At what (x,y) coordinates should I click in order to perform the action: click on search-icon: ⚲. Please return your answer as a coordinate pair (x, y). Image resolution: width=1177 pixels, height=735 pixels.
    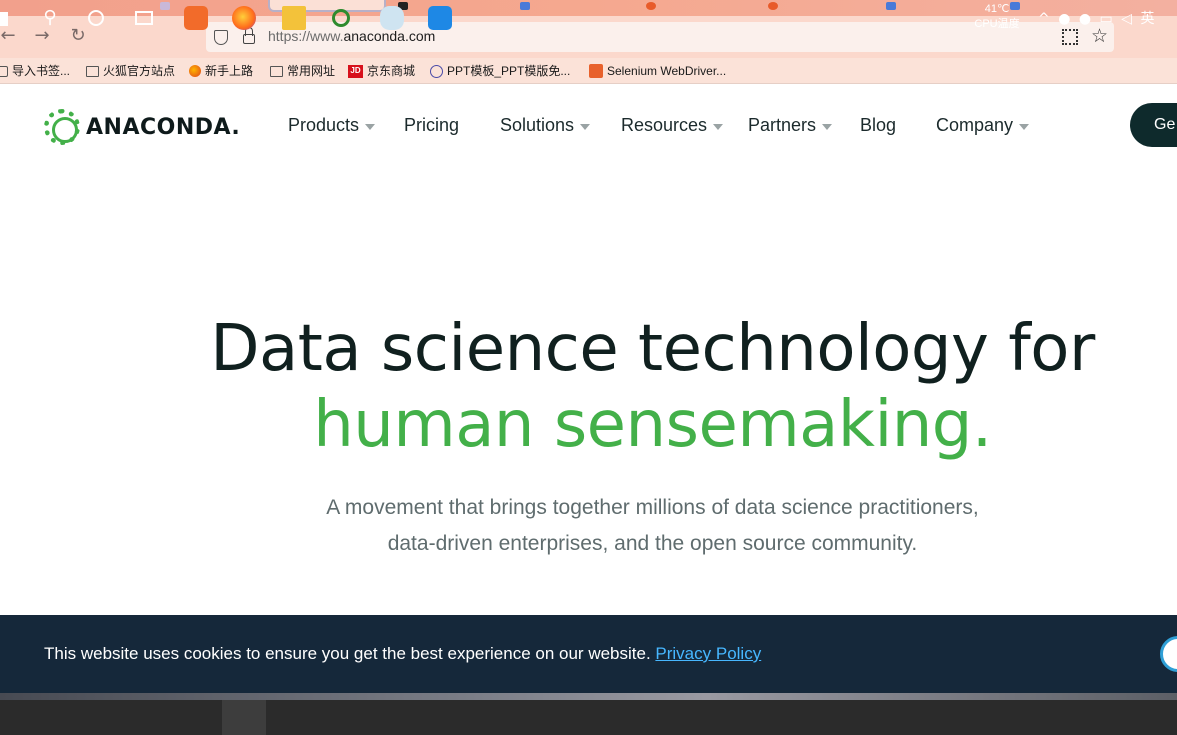
    Looking at the image, I should click on (50, 18).